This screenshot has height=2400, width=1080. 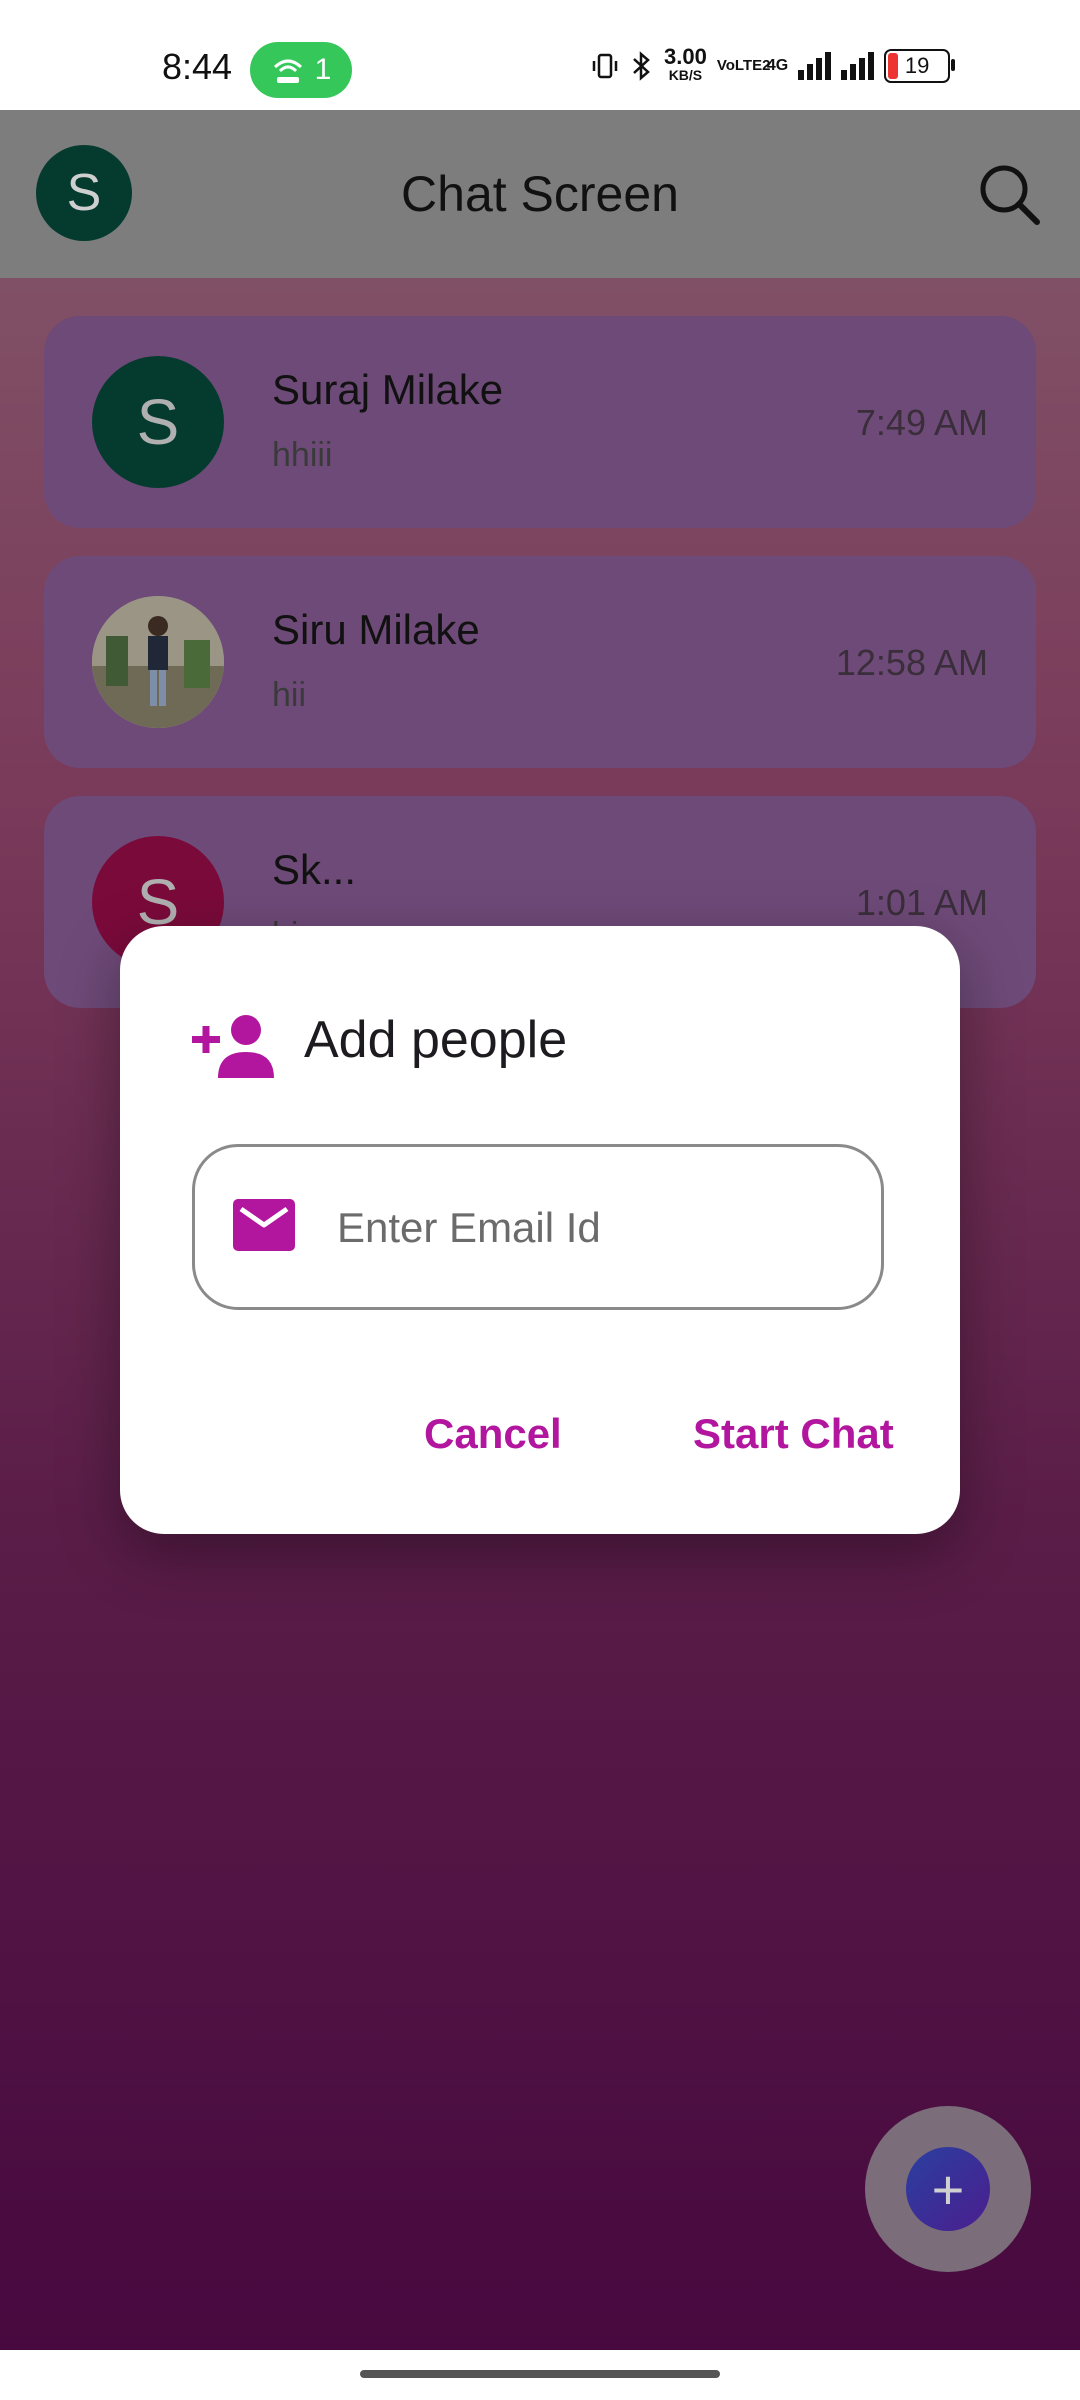 I want to click on hotspot-count: 1, so click(x=323, y=69).